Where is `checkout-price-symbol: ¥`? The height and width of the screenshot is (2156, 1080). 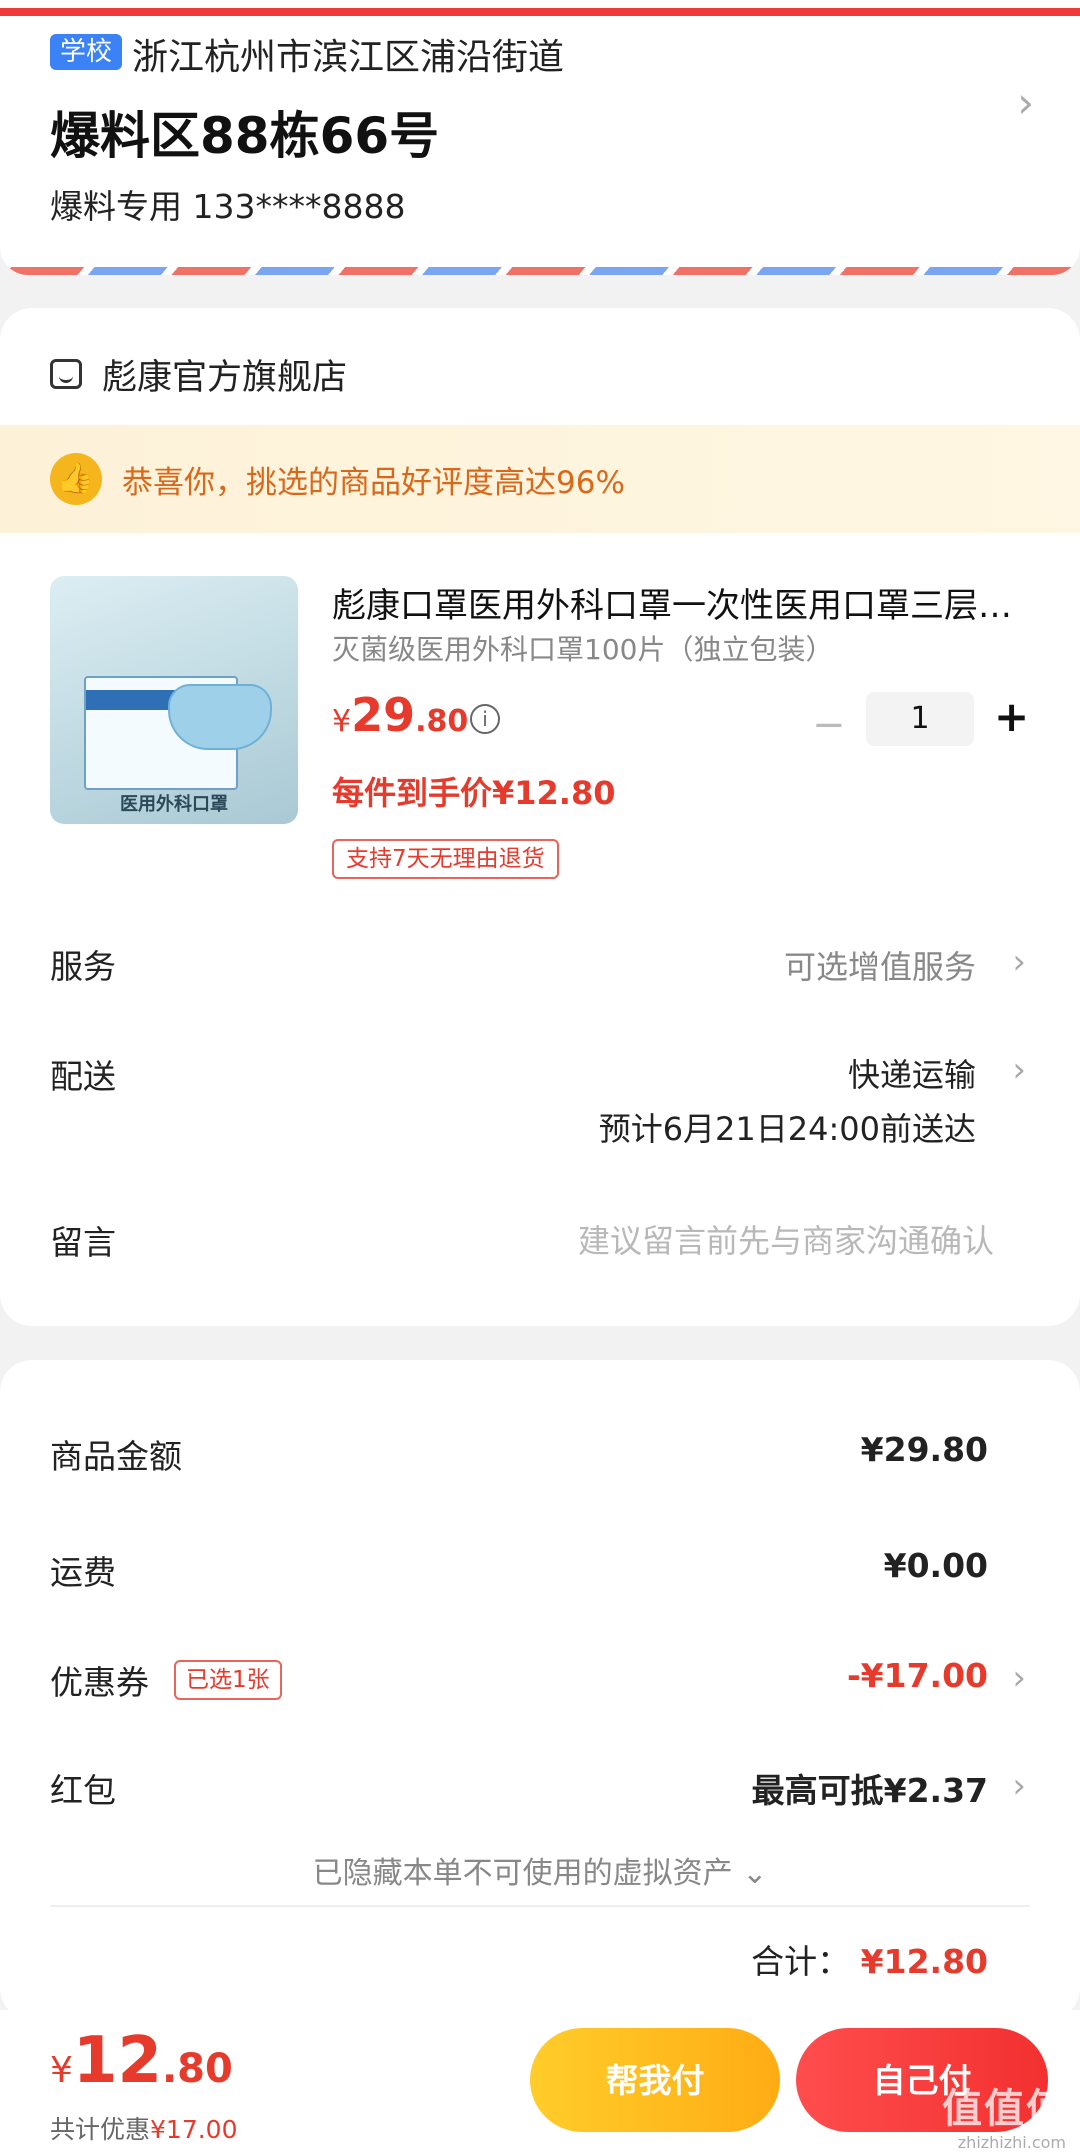
checkout-price-symbol: ¥ is located at coordinates (61, 2070).